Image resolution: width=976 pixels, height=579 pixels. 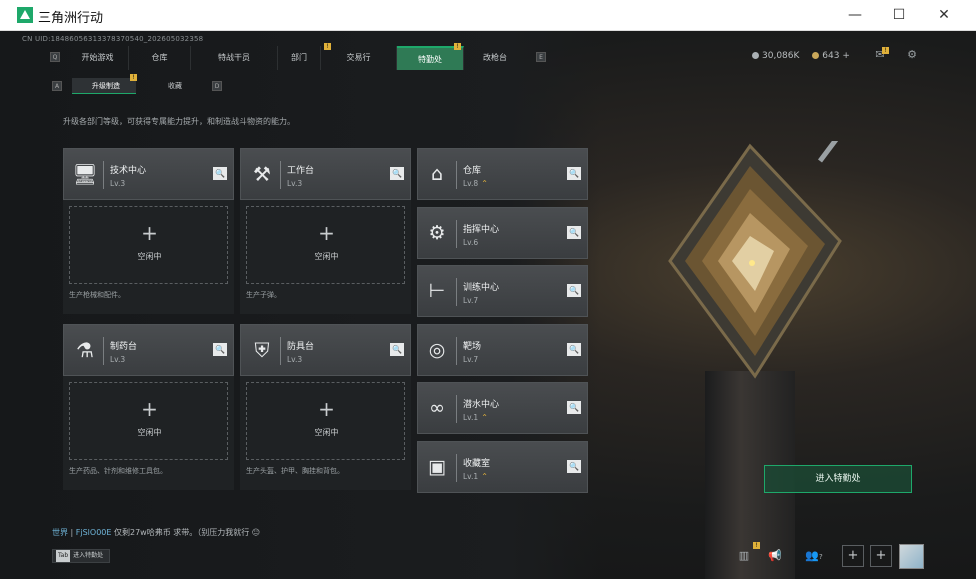 What do you see at coordinates (174, 86) in the screenshot?
I see `subtab-collection: 收藏` at bounding box center [174, 86].